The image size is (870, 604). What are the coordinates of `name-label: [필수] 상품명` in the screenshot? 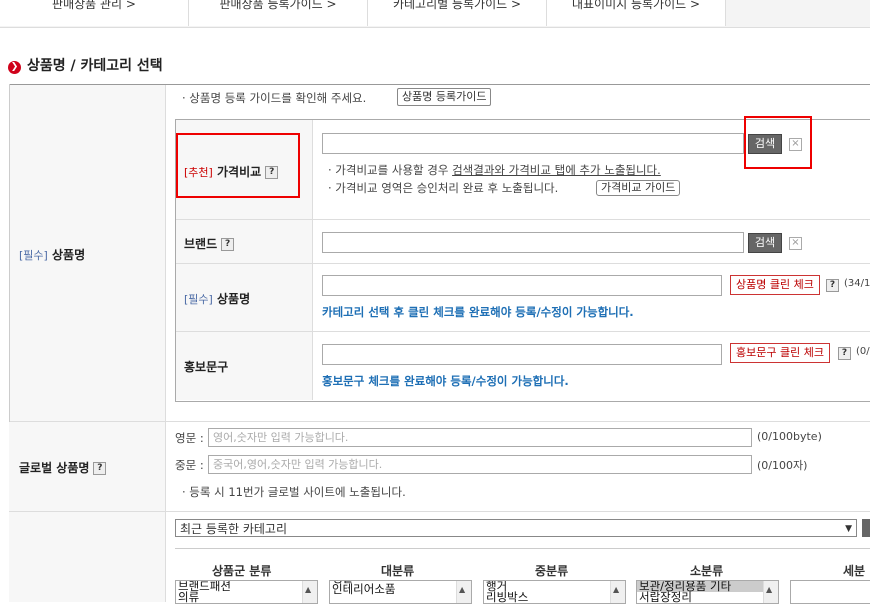 It's located at (217, 298).